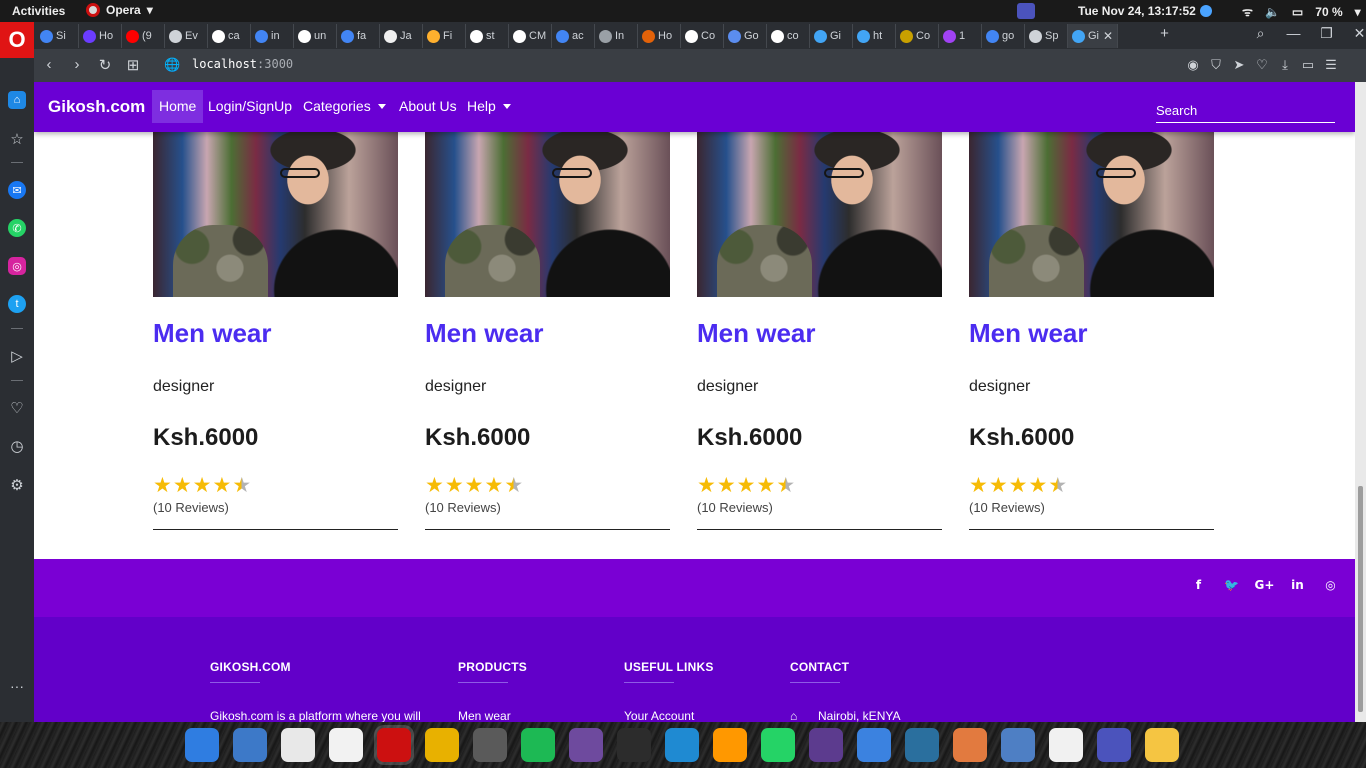 Image resolution: width=1366 pixels, height=768 pixels. Describe the element at coordinates (616, 36) in the screenshot. I see `browser-tab: In` at that location.